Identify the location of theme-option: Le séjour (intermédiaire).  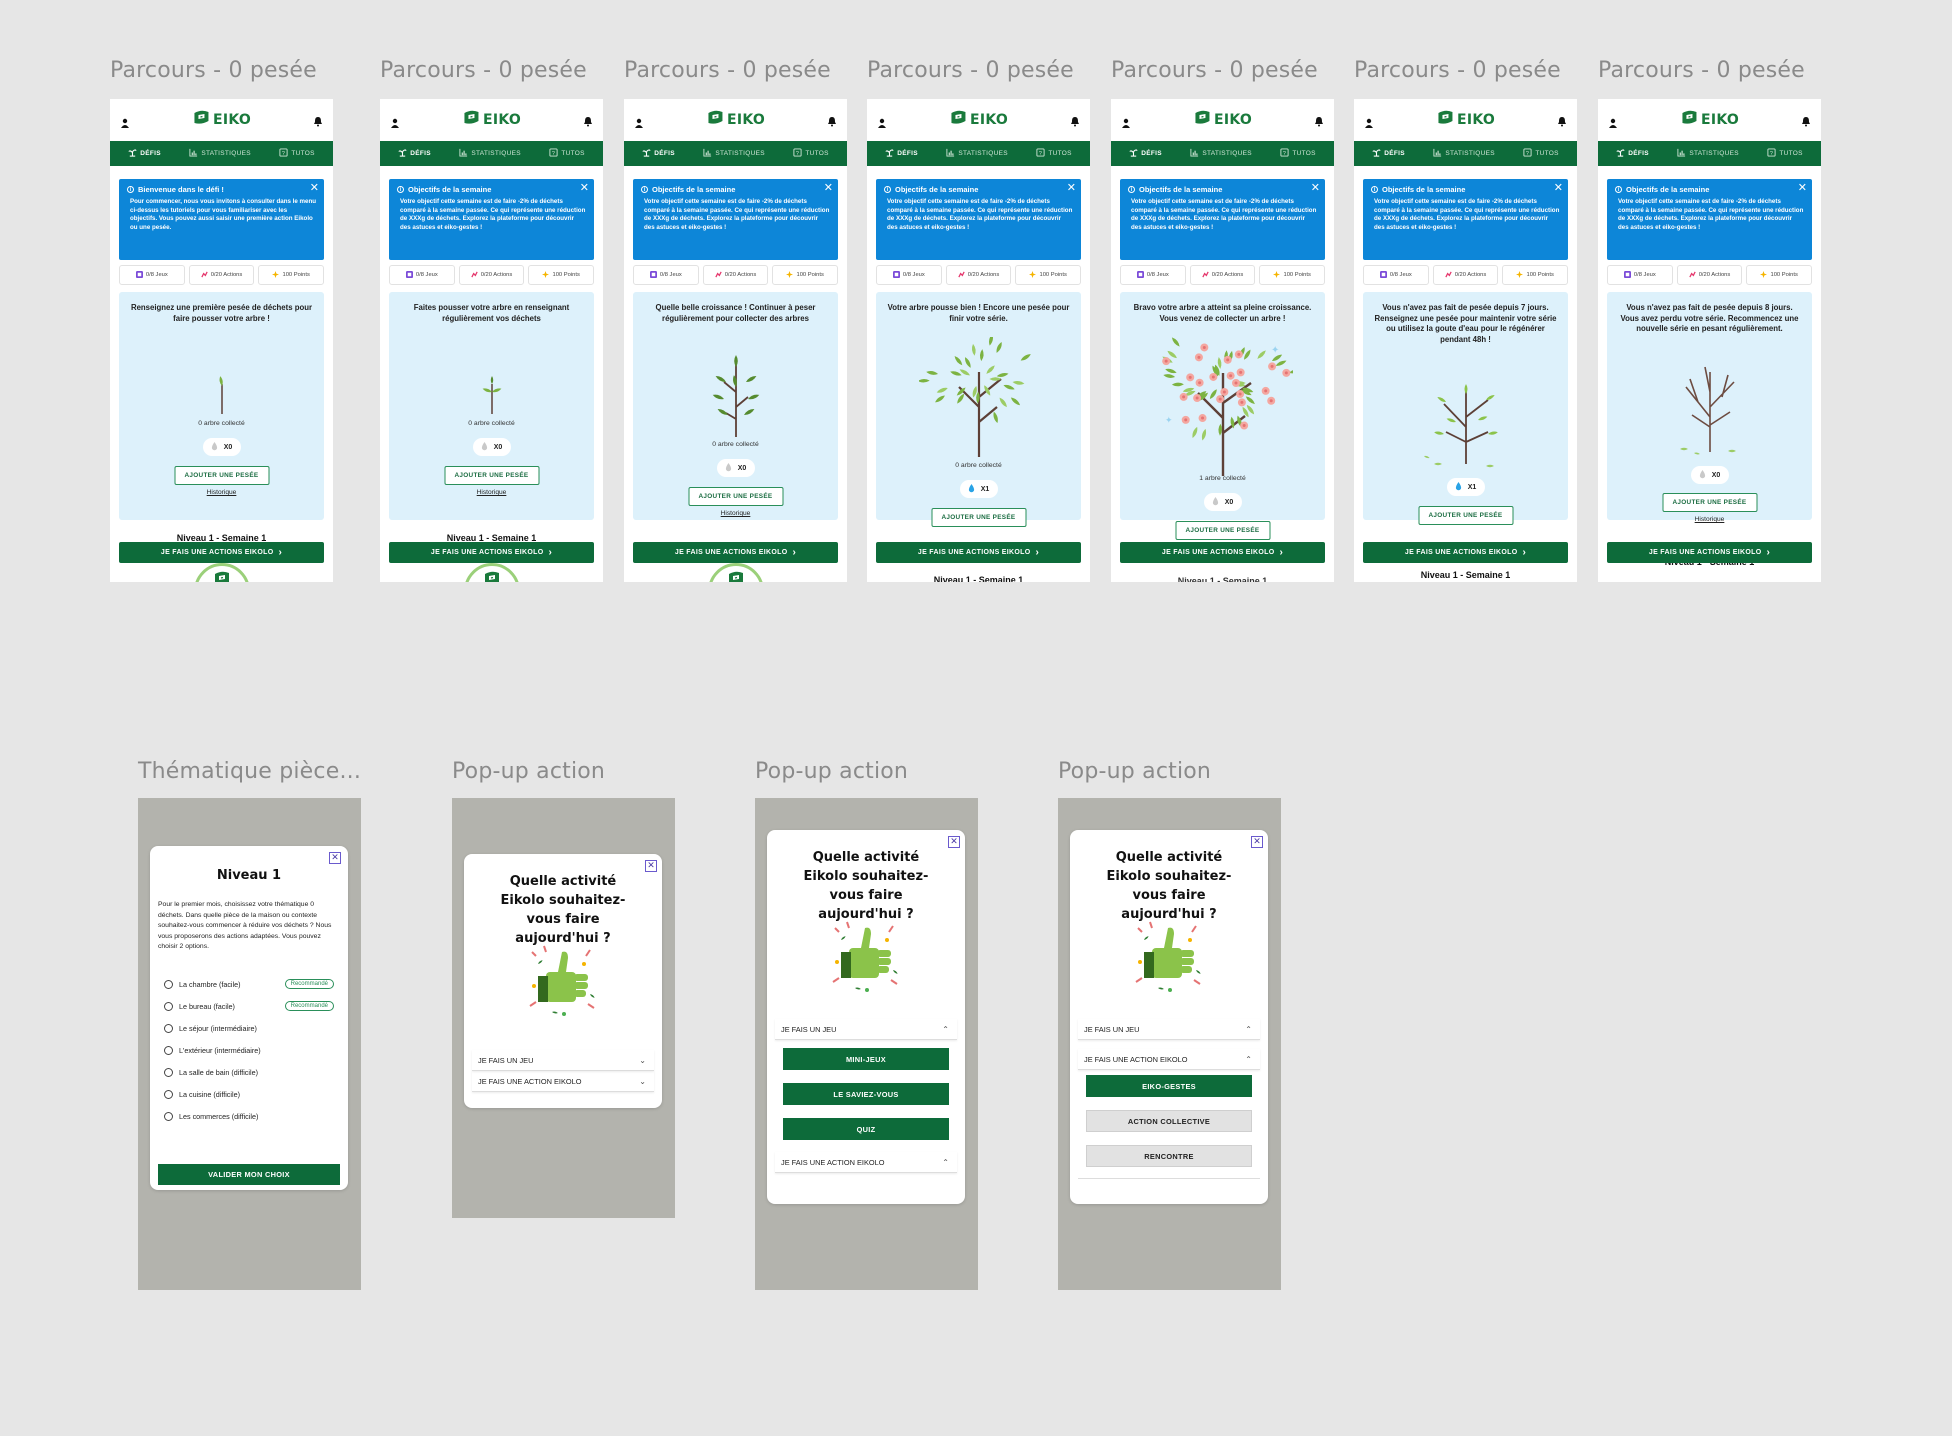
(249, 1028).